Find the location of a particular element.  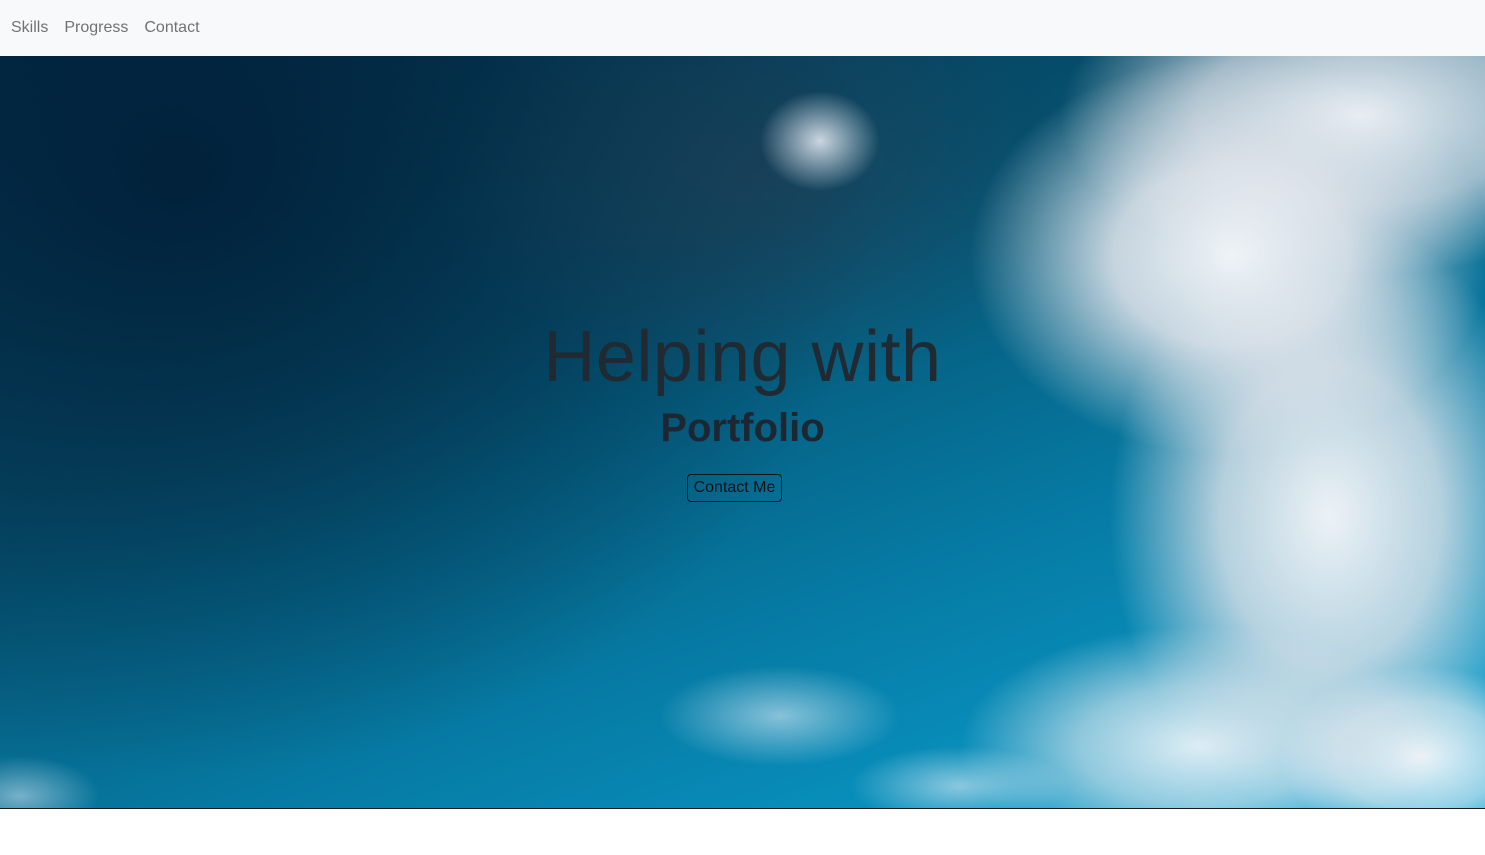

contact-me-button: Contact Me is located at coordinates (734, 488).